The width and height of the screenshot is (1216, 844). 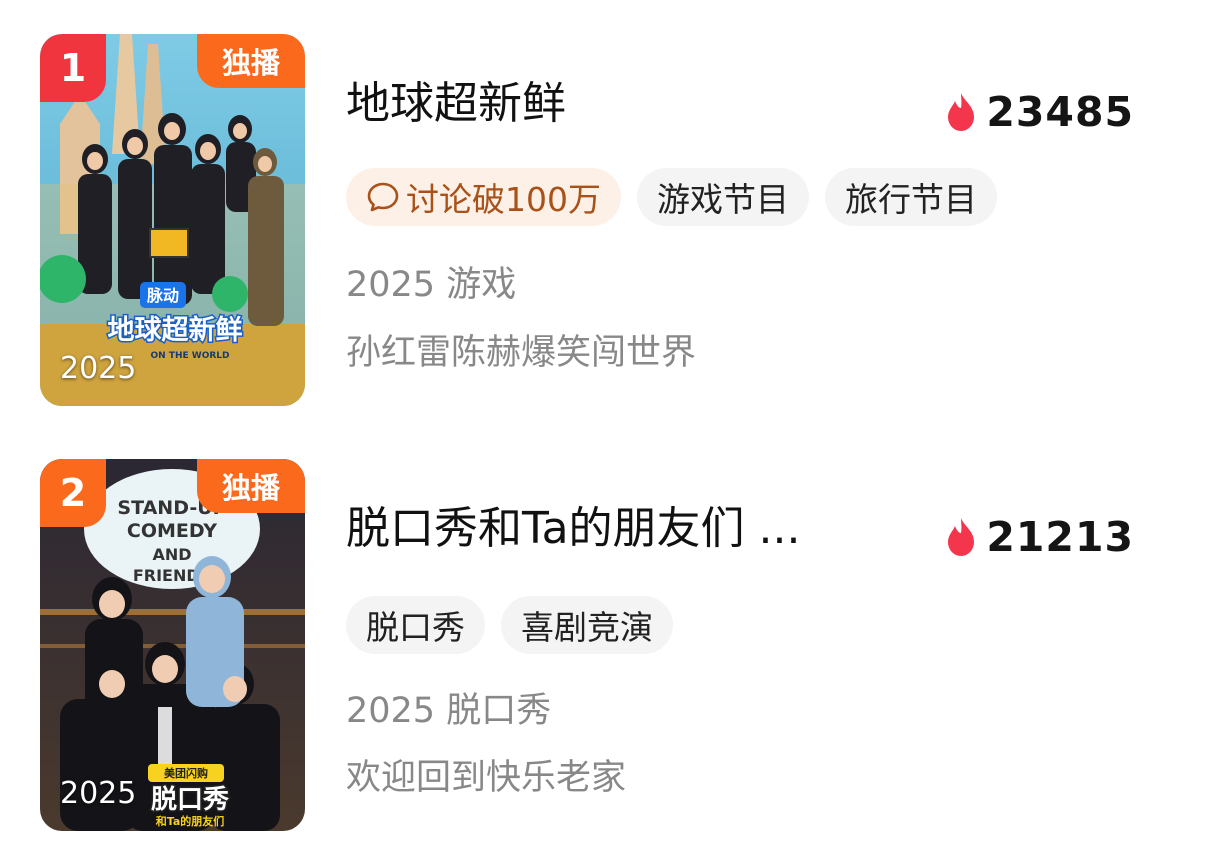 What do you see at coordinates (521, 353) in the screenshot?
I see `show-description: 孙红雷陈赫爆笑闯世界` at bounding box center [521, 353].